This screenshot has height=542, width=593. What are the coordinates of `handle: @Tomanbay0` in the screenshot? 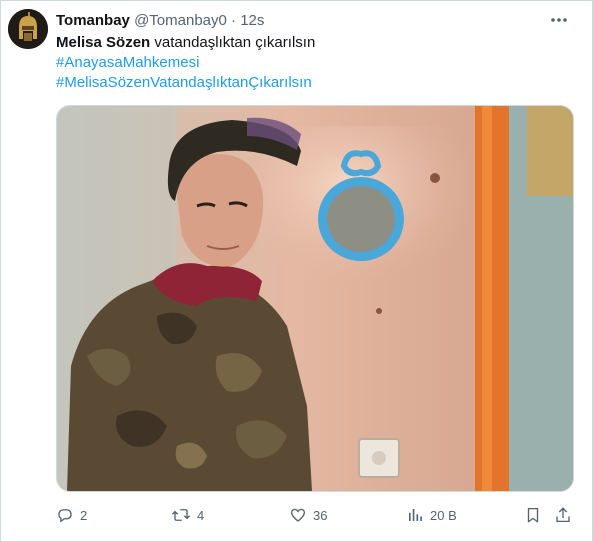 It's located at (180, 20).